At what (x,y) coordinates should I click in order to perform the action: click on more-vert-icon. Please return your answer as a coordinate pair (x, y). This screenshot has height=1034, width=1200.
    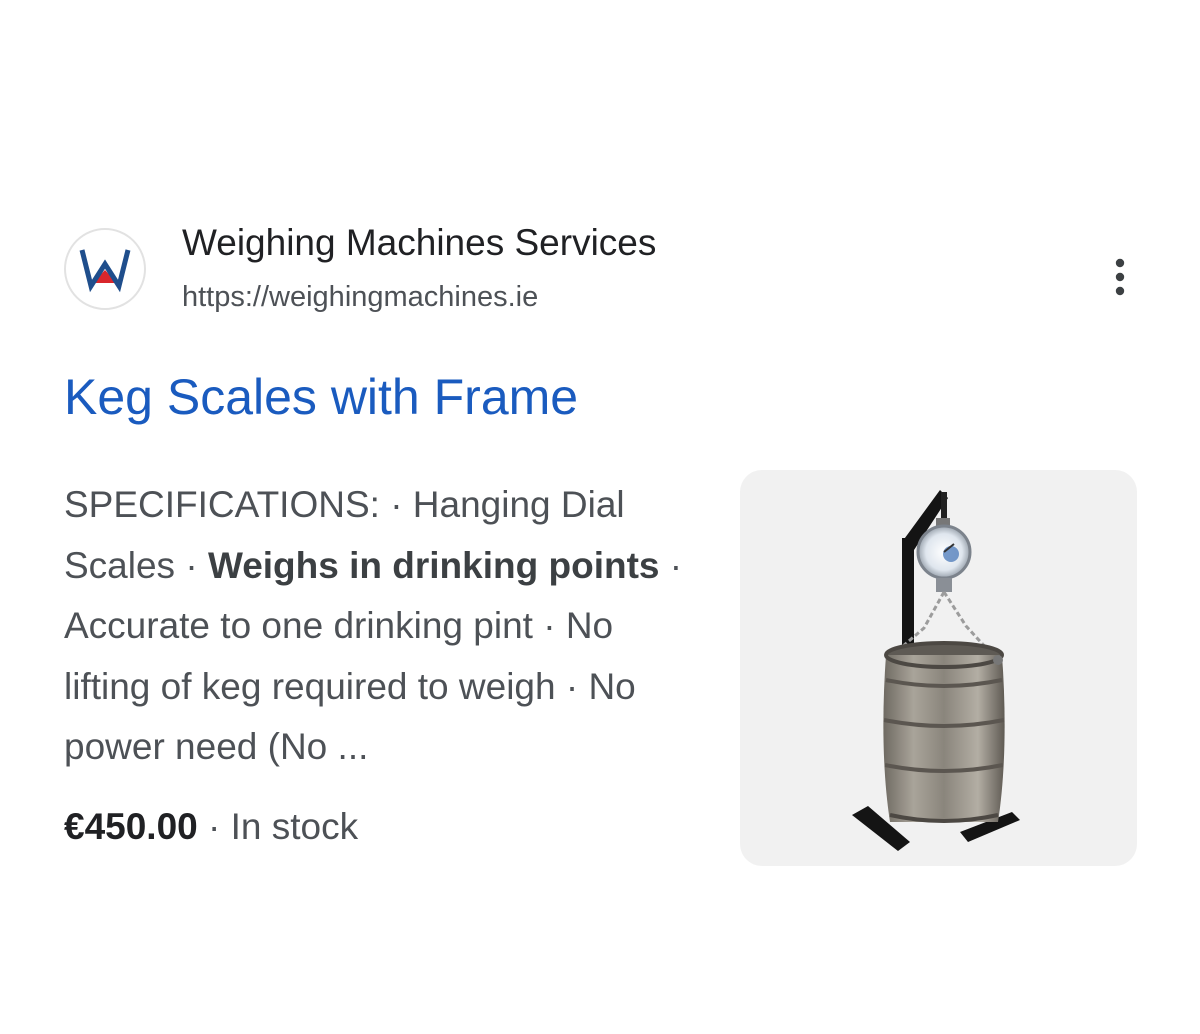
    Looking at the image, I should click on (1120, 277).